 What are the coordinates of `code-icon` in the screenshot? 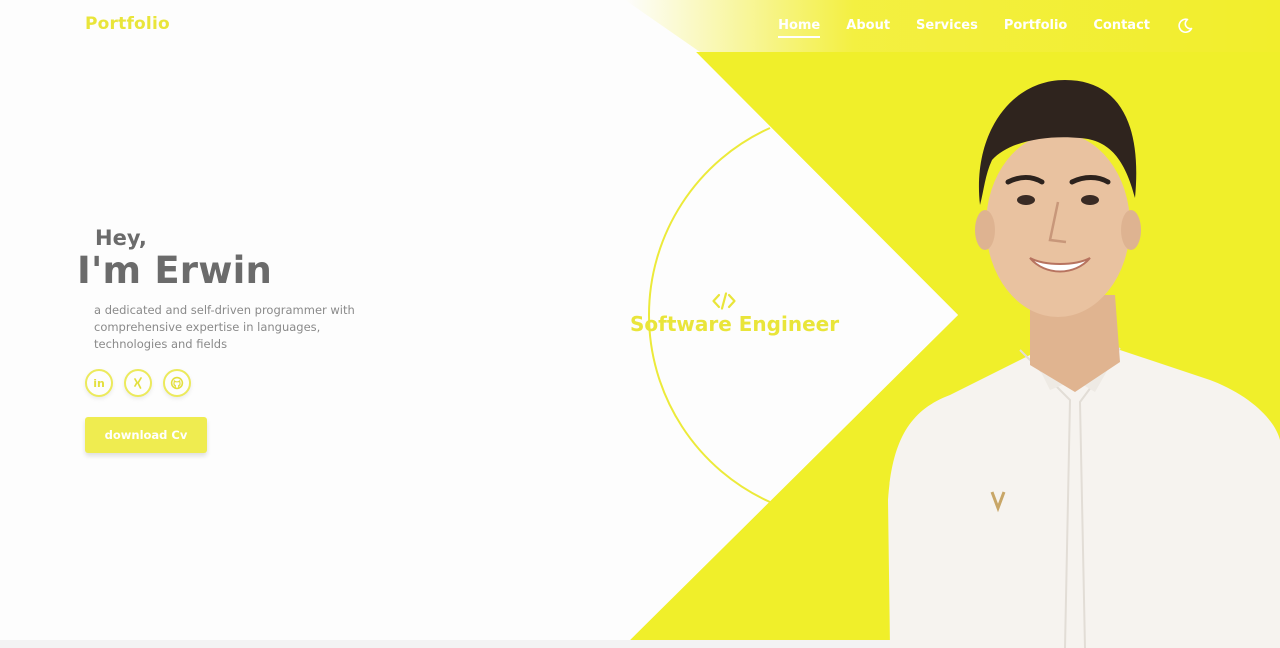 It's located at (724, 301).